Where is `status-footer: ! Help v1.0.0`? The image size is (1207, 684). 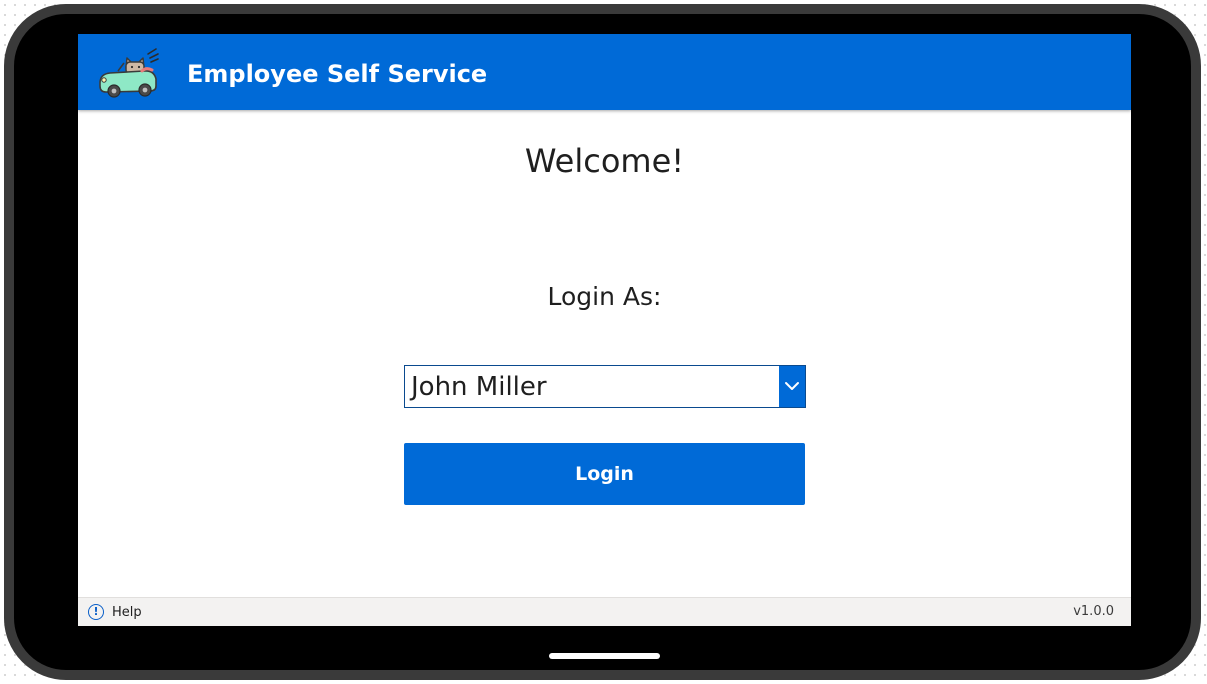
status-footer: ! Help v1.0.0 is located at coordinates (604, 611).